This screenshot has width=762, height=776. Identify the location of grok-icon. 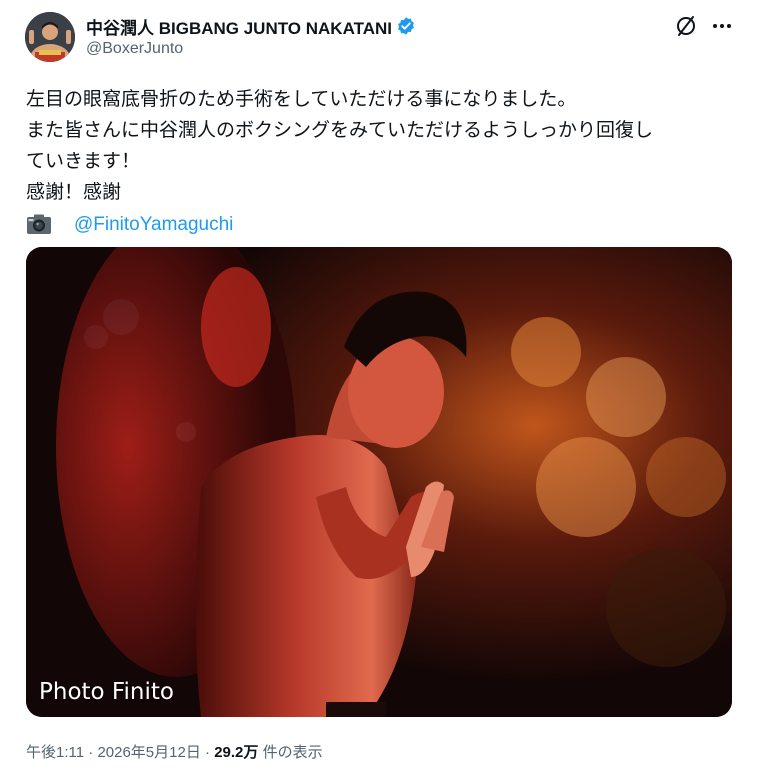
(686, 26).